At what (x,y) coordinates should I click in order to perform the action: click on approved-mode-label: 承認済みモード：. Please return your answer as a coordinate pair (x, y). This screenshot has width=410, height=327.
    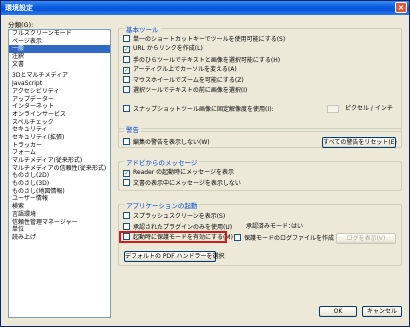
    Looking at the image, I should click on (270, 226).